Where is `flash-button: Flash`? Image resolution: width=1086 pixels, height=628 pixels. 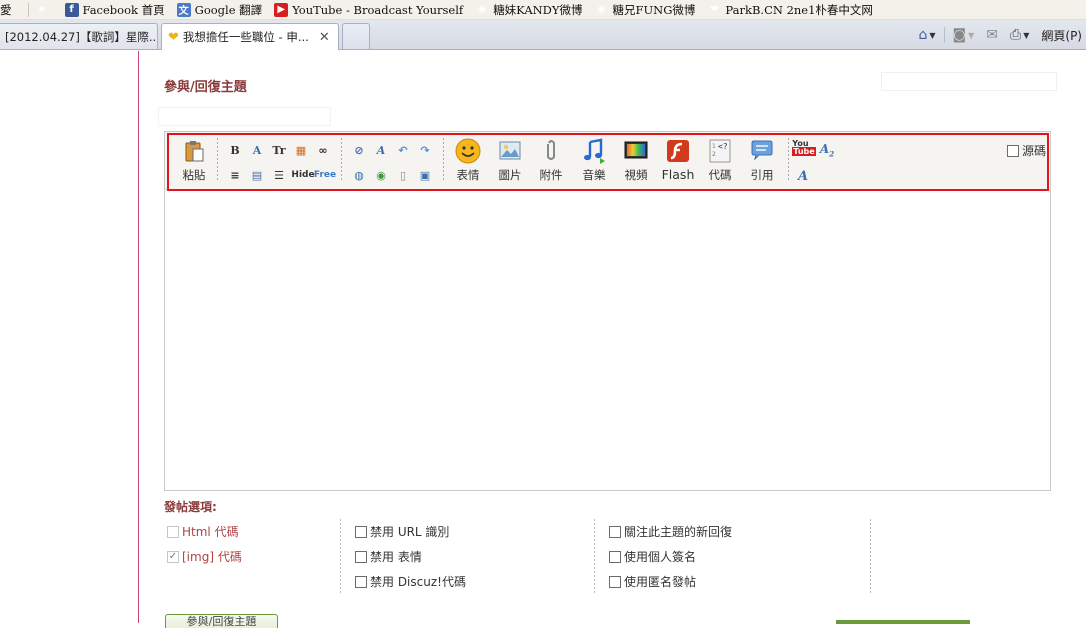 flash-button: Flash is located at coordinates (678, 161).